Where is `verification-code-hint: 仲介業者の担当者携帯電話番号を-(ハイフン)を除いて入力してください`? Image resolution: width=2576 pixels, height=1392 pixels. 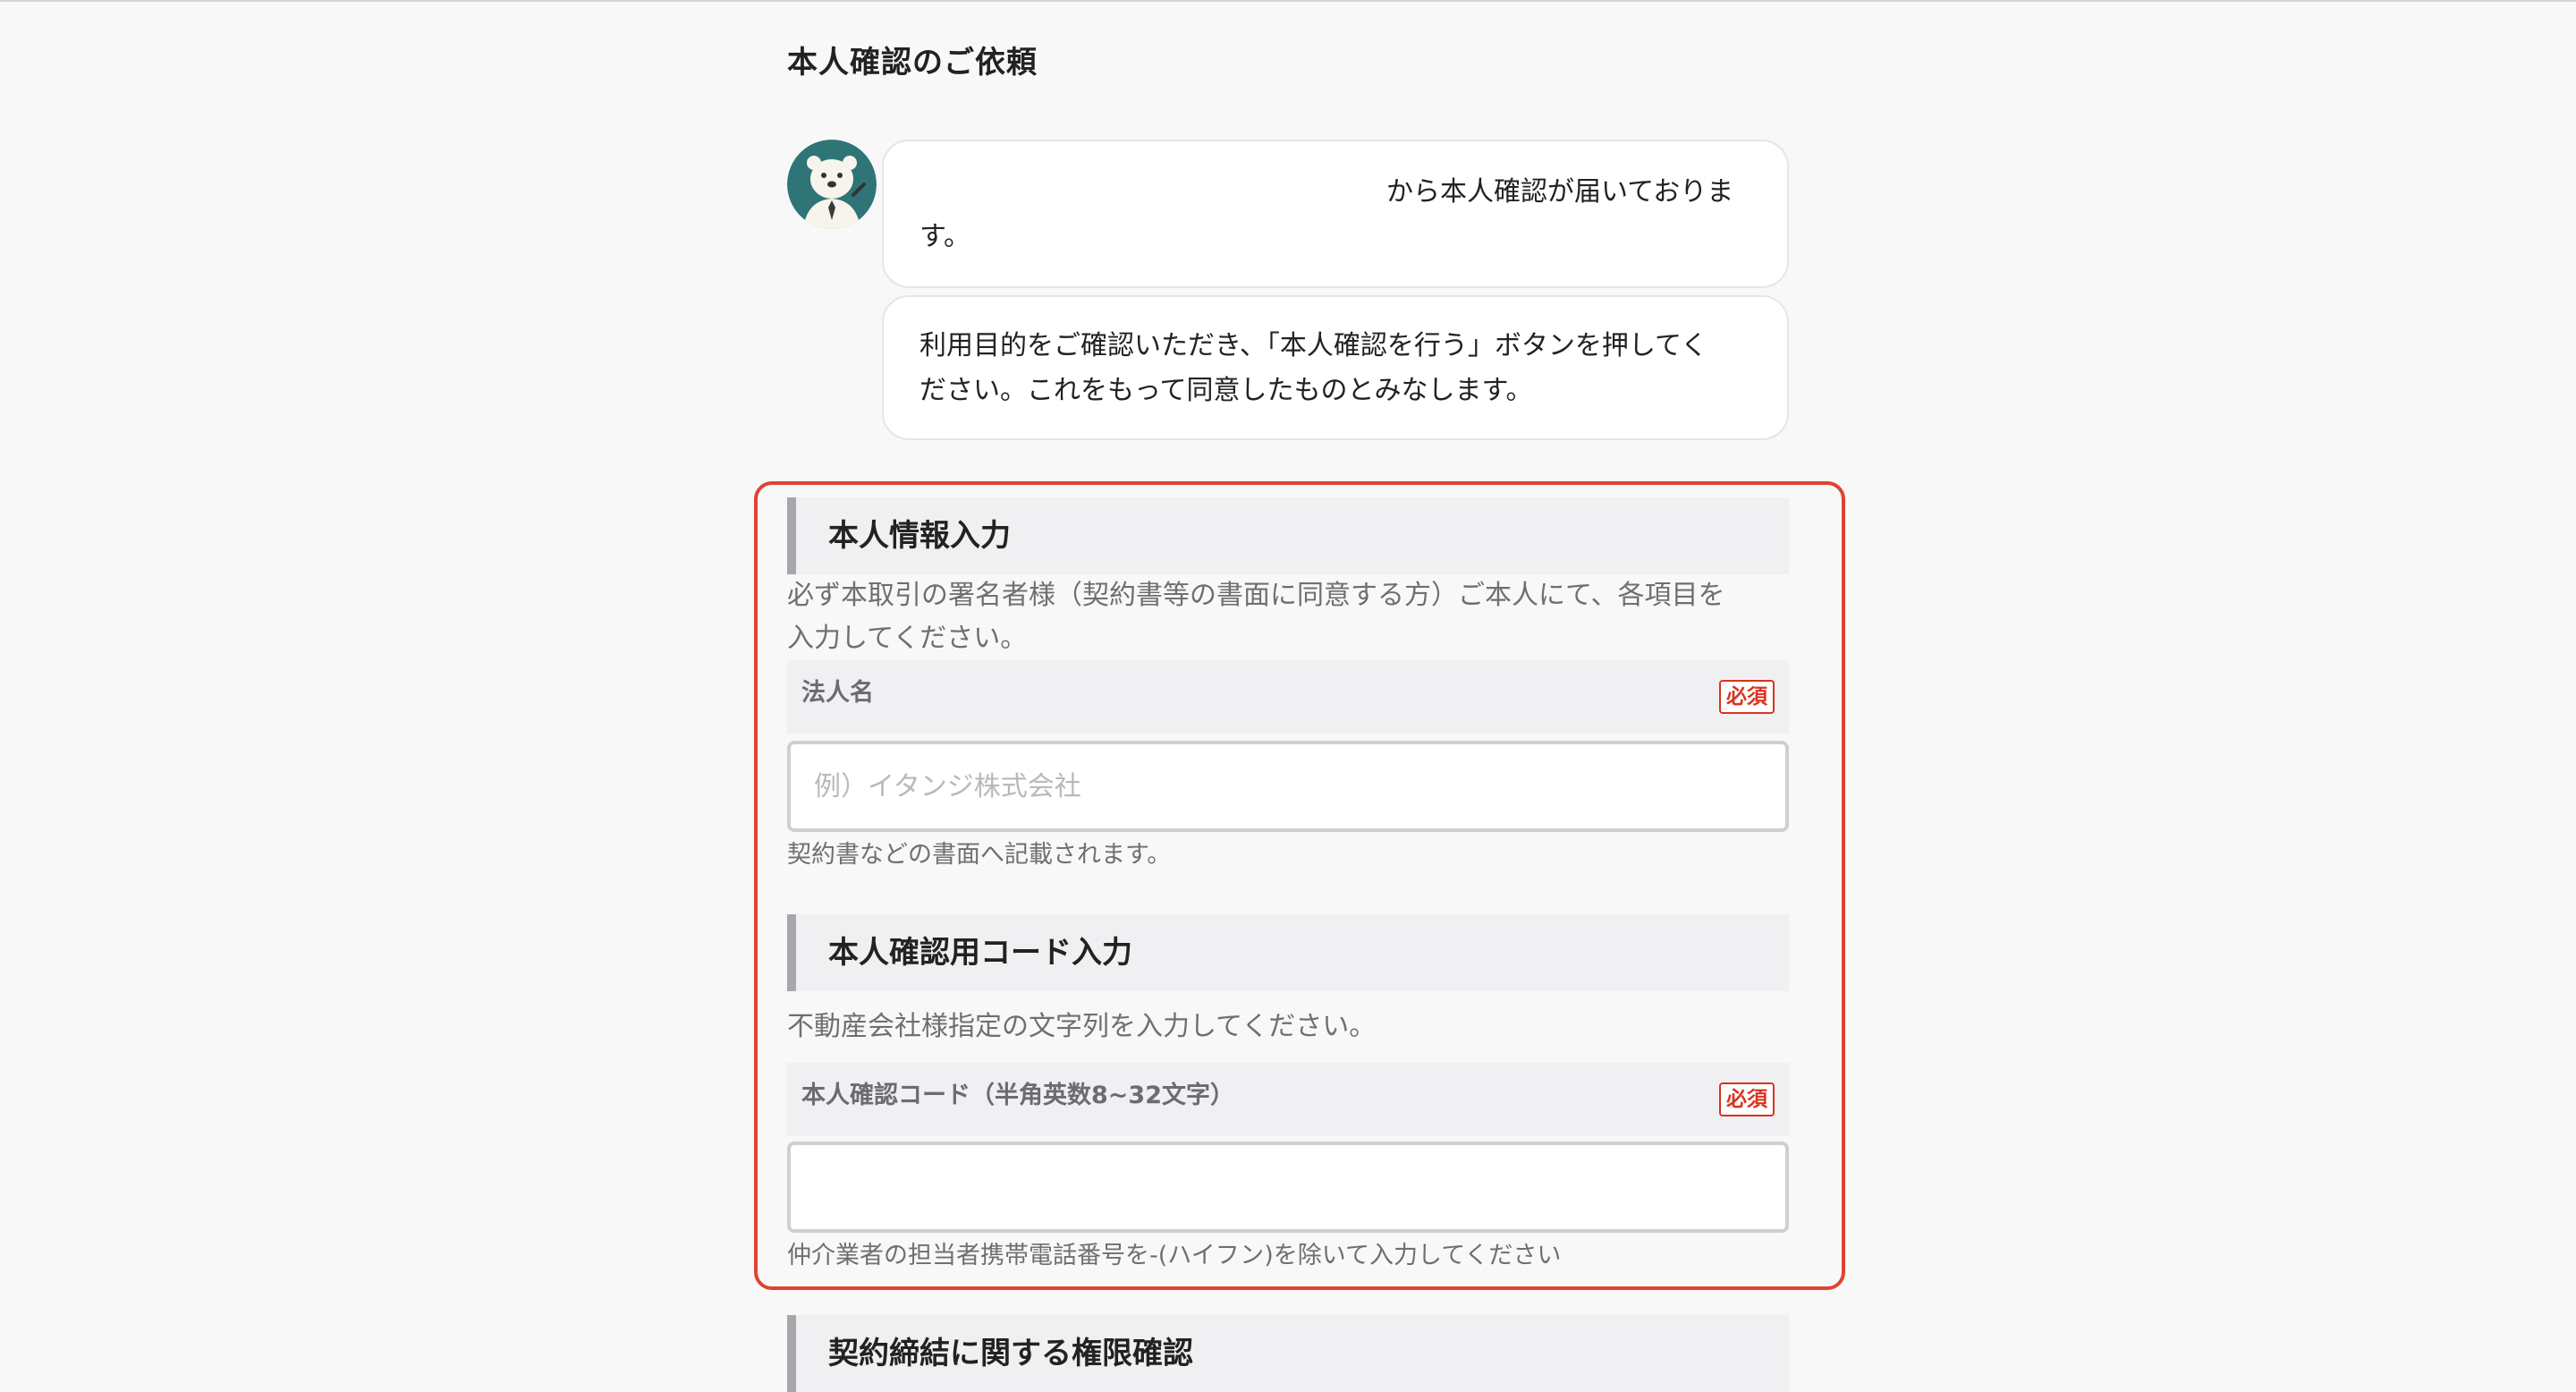 verification-code-hint: 仲介業者の担当者携帯電話番号を-(ハイフン)を除いて入力してください is located at coordinates (1174, 1255).